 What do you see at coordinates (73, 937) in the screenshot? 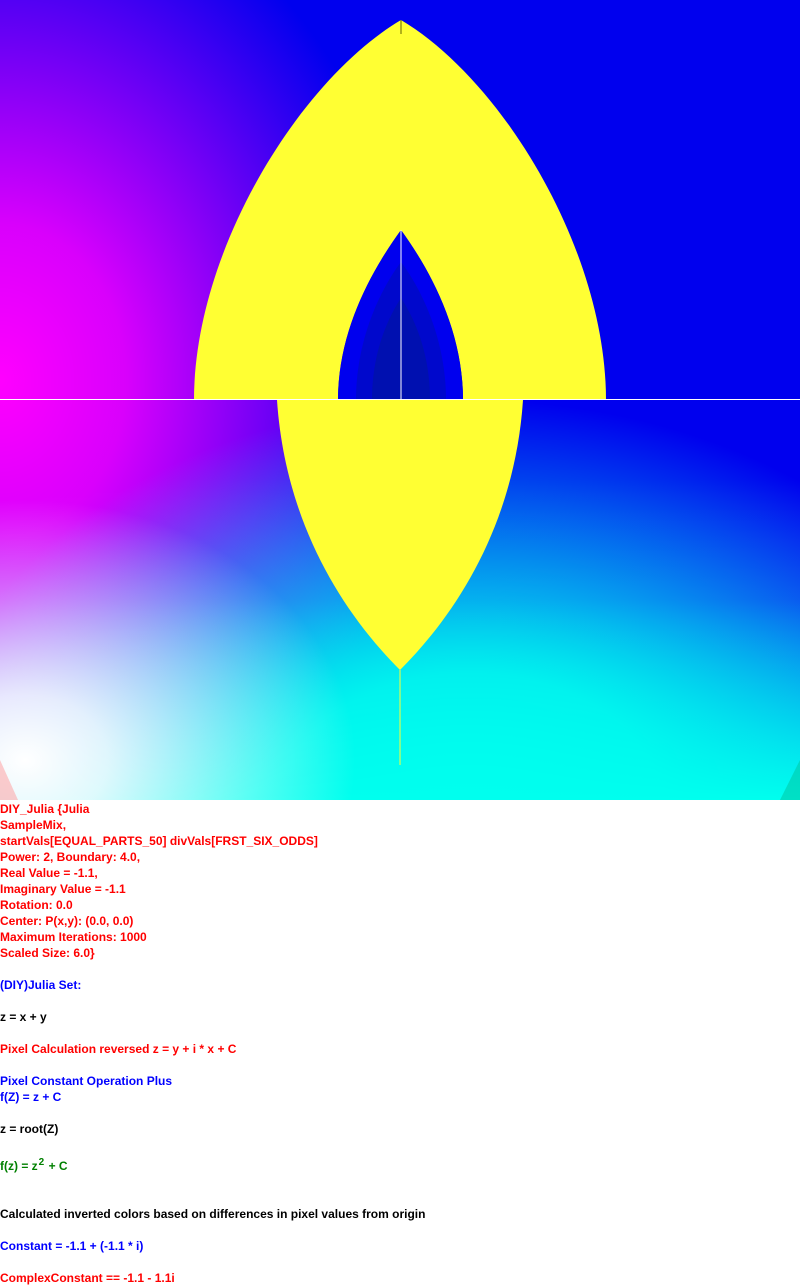
I see `info-max-iterations: Maximum Iterations: 1000` at bounding box center [73, 937].